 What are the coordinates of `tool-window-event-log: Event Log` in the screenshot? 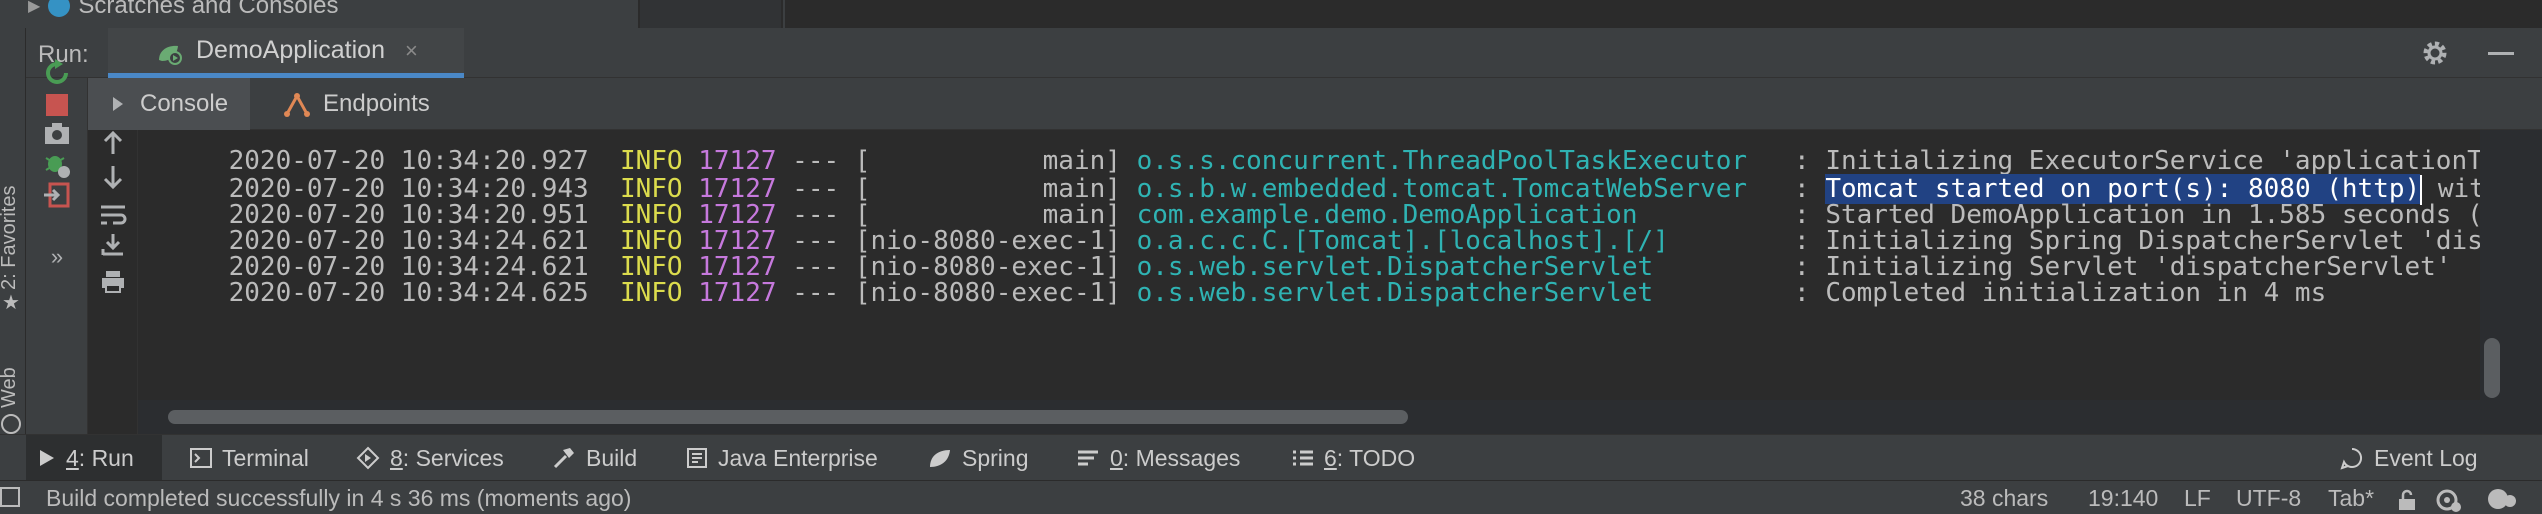 It's located at (2409, 458).